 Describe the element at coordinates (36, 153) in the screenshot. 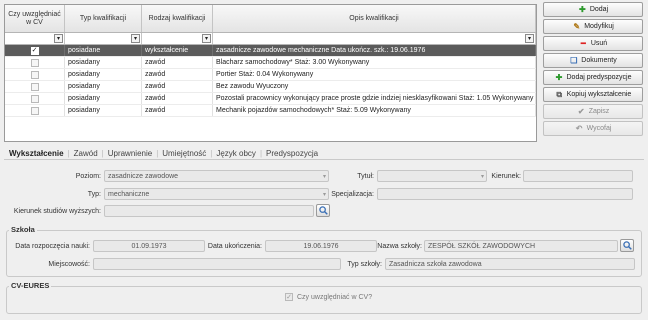

I see `tab-education: Wykształcenie` at that location.